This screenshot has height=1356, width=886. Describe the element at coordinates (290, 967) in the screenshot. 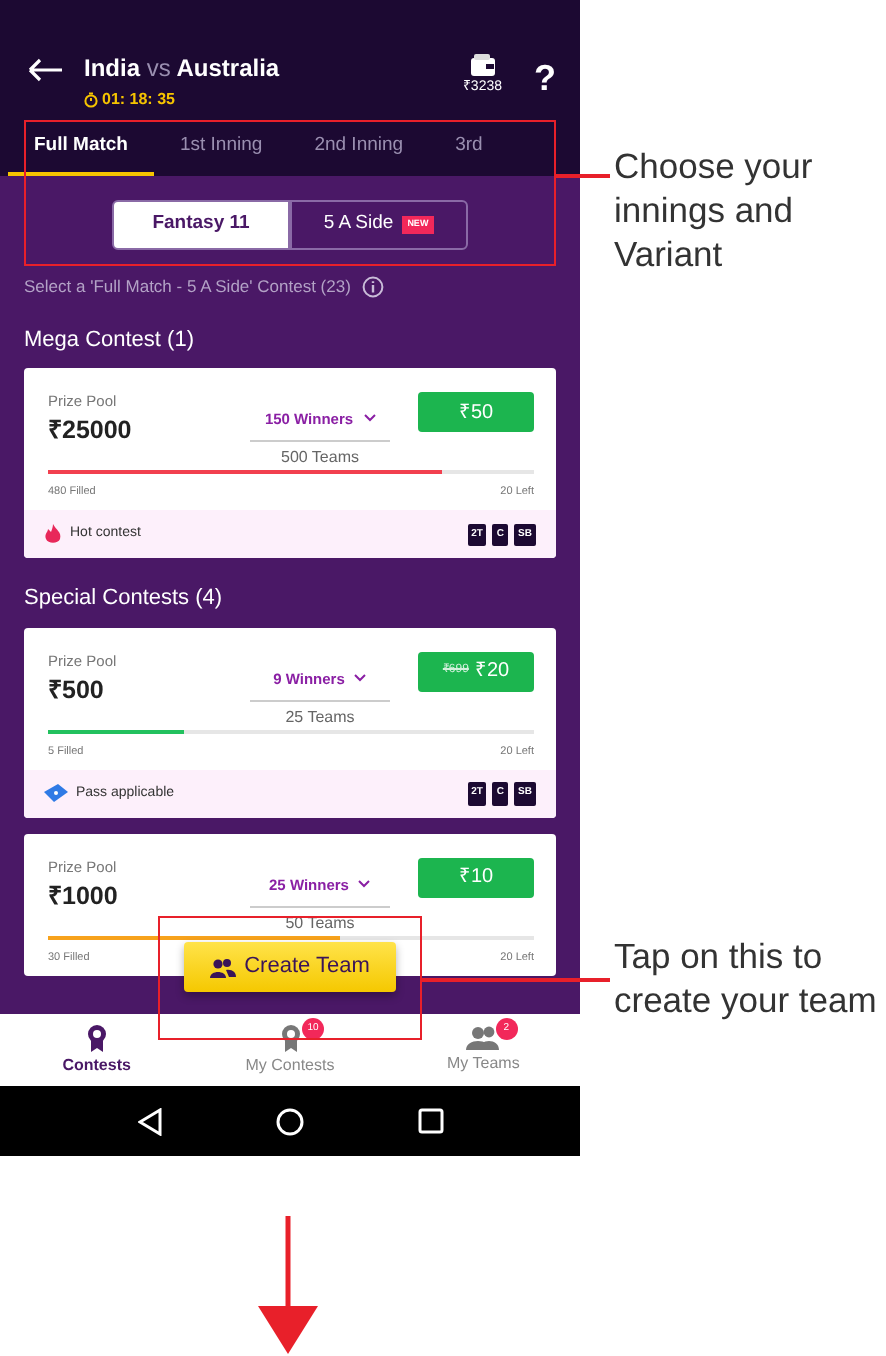

I see `create-team-button: Create Team` at that location.